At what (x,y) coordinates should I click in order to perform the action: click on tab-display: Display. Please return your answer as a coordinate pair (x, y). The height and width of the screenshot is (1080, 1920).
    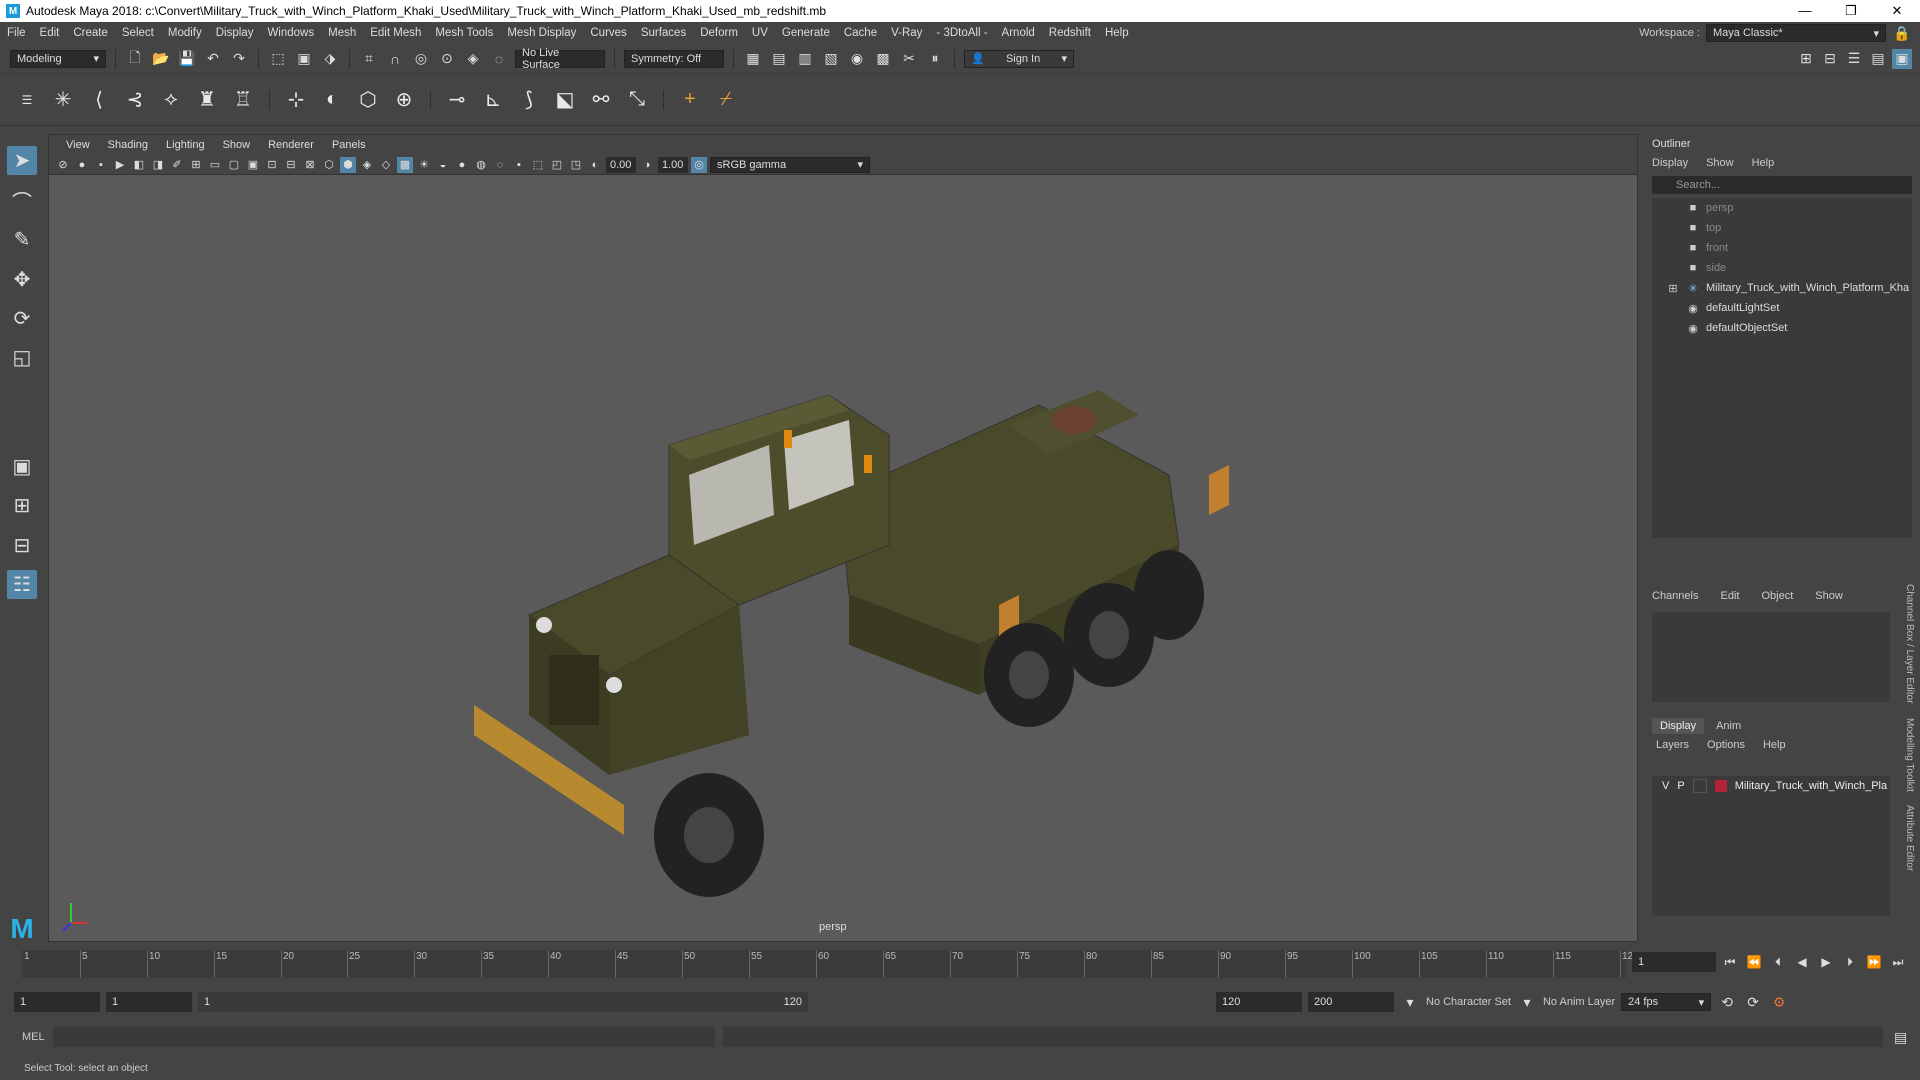
    Looking at the image, I should click on (1678, 726).